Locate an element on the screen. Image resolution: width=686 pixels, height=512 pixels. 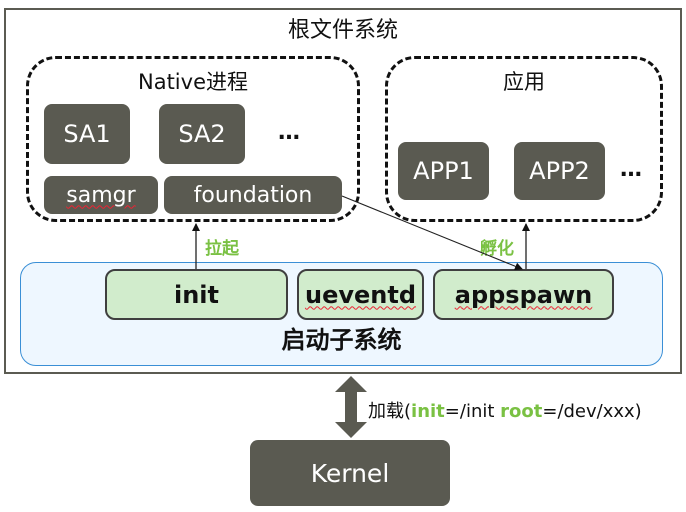
load-root-key: root is located at coordinates (521, 411).